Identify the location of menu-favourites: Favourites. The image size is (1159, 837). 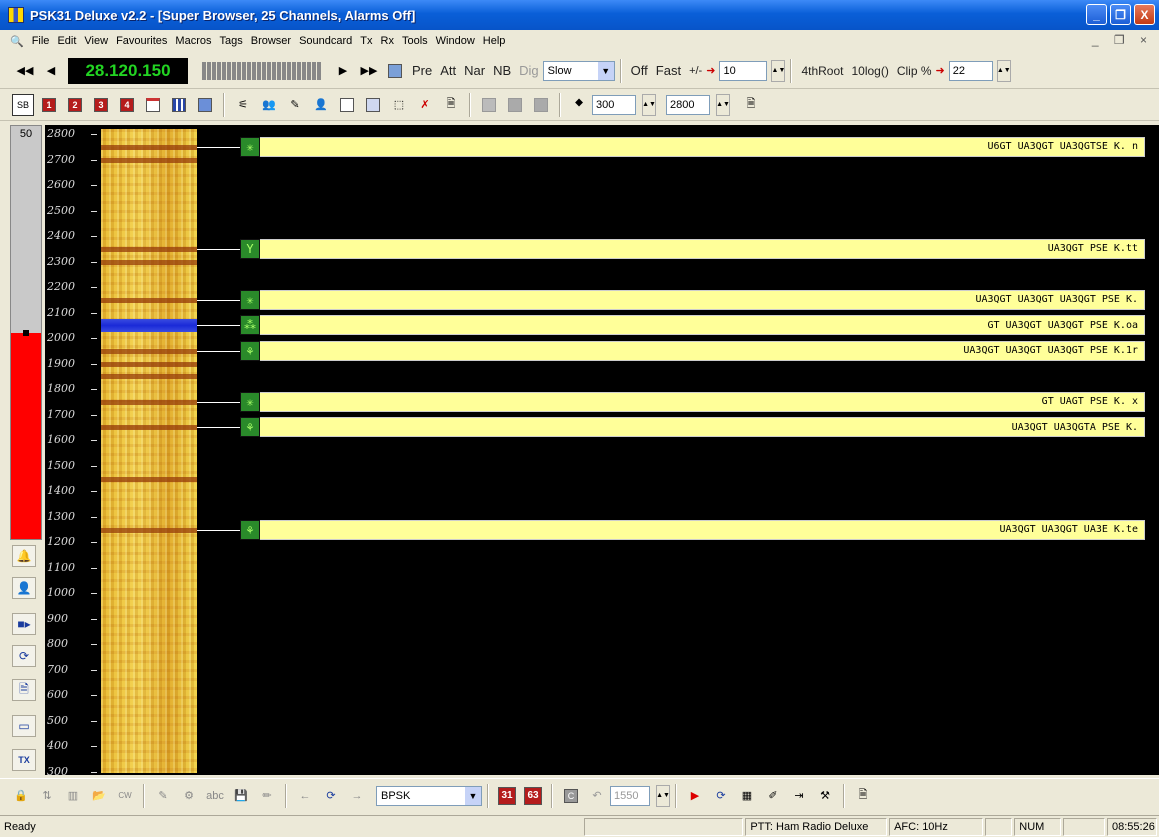
(141, 41).